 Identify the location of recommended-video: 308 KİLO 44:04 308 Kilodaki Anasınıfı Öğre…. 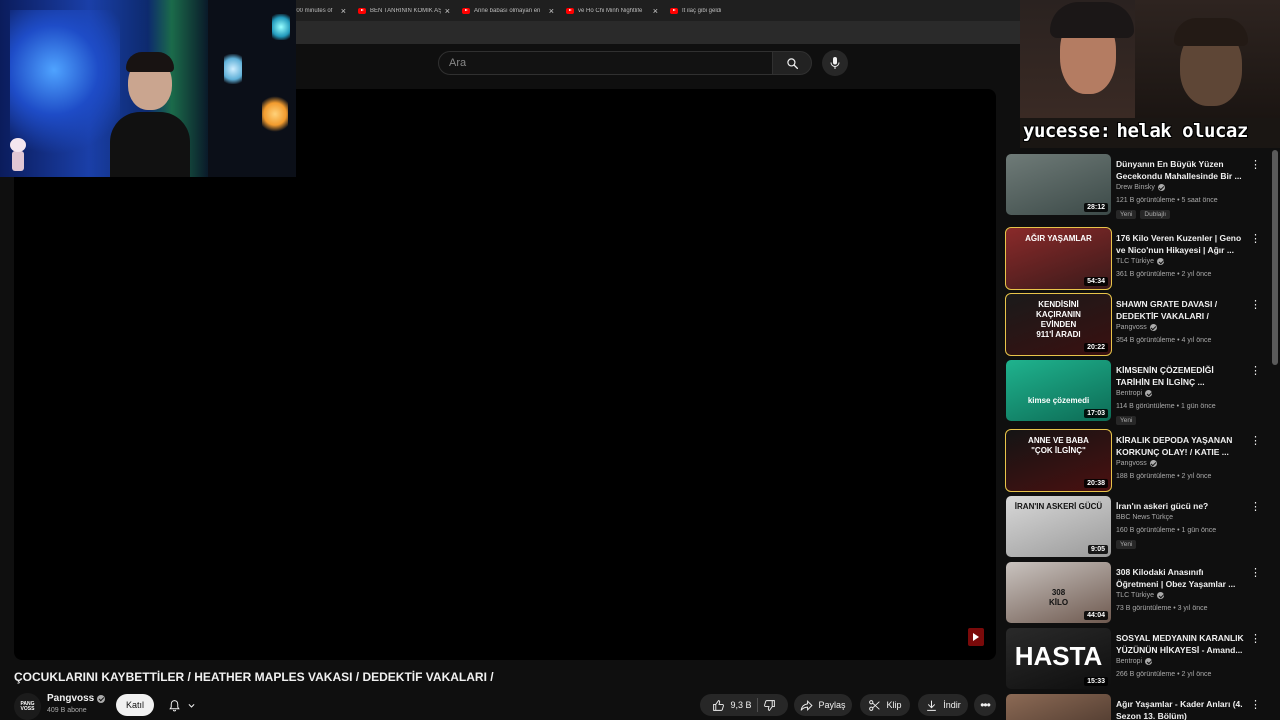
(1139, 592).